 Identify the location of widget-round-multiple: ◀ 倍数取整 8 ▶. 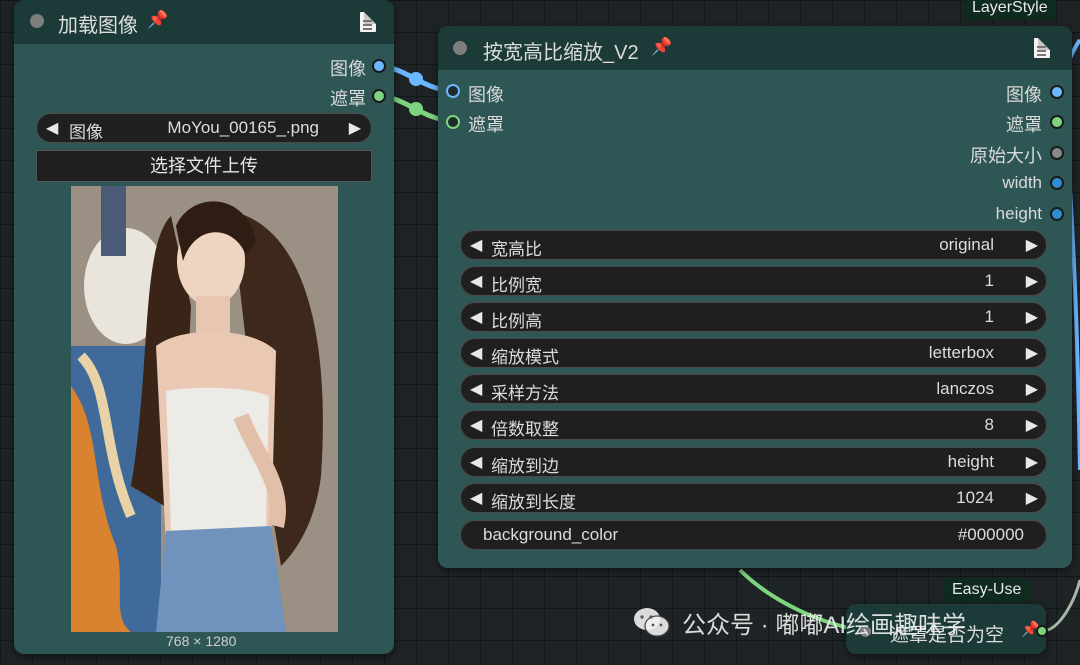
(753, 425).